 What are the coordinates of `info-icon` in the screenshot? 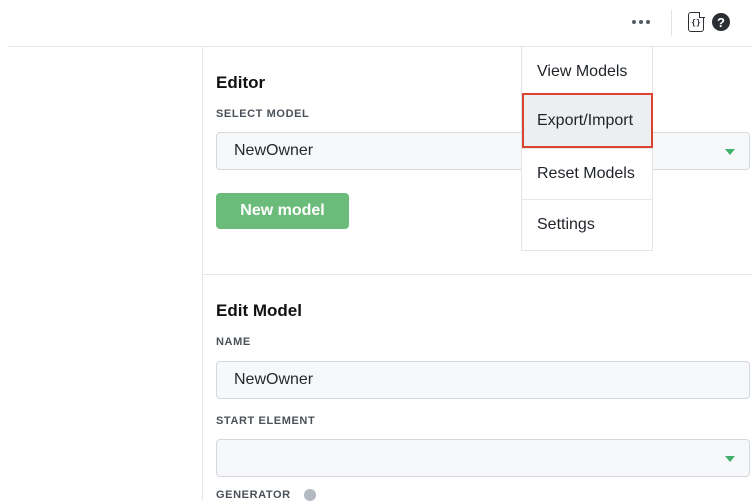 It's located at (310, 495).